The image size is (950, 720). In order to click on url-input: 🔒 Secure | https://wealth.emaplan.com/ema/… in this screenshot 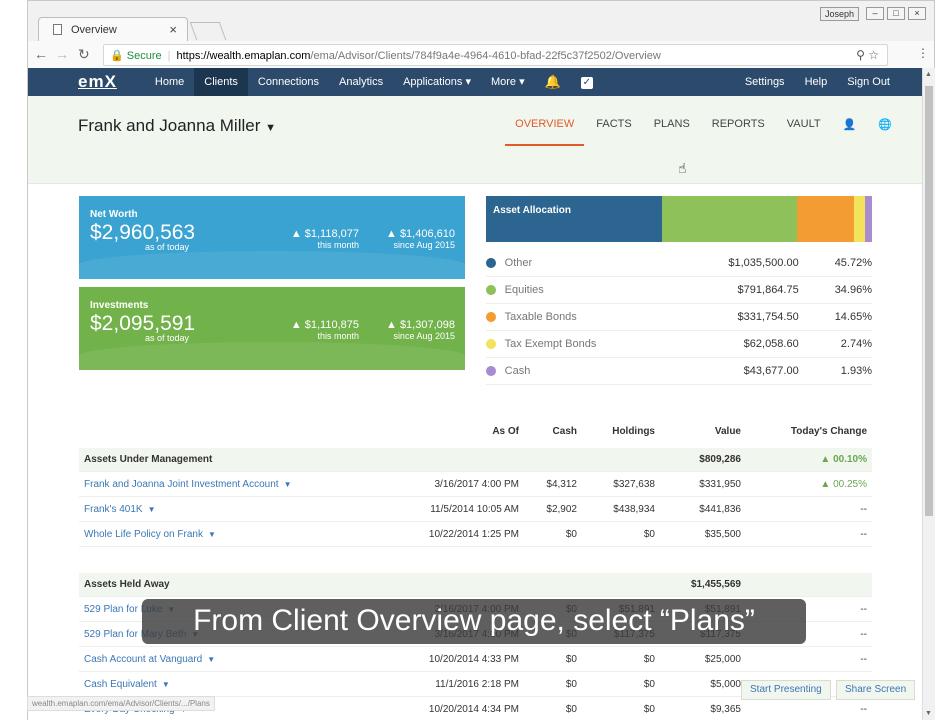, I will do `click(495, 55)`.